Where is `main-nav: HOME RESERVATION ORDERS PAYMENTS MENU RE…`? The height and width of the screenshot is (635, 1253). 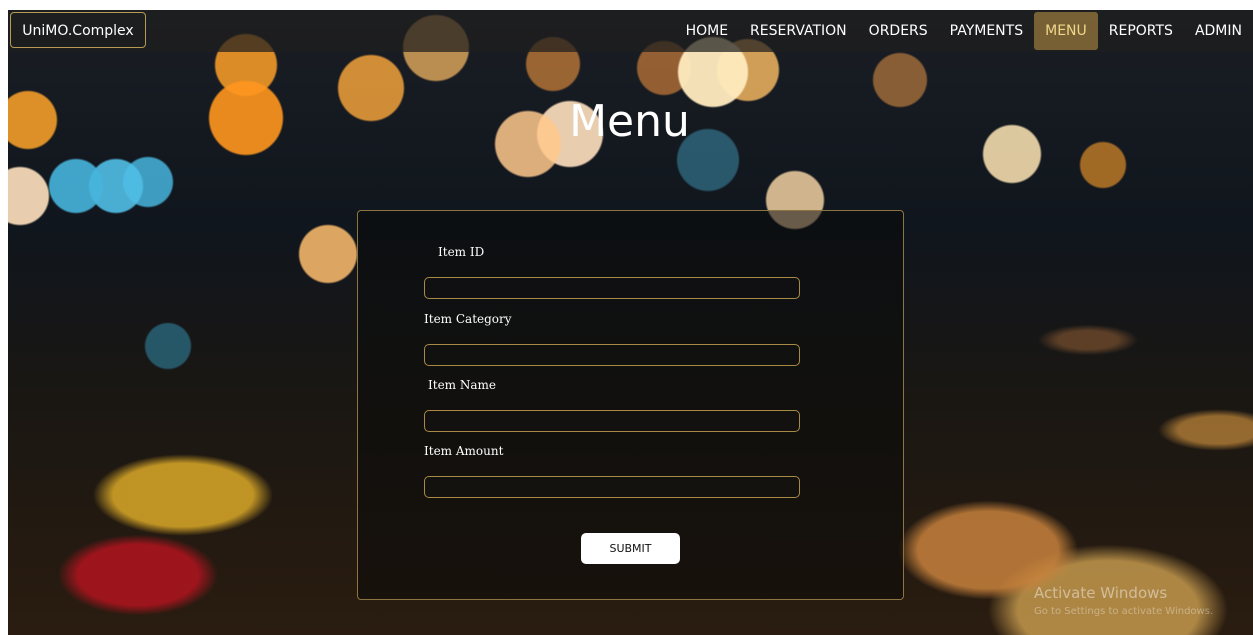 main-nav: HOME RESERVATION ORDERS PAYMENTS MENU RE… is located at coordinates (964, 31).